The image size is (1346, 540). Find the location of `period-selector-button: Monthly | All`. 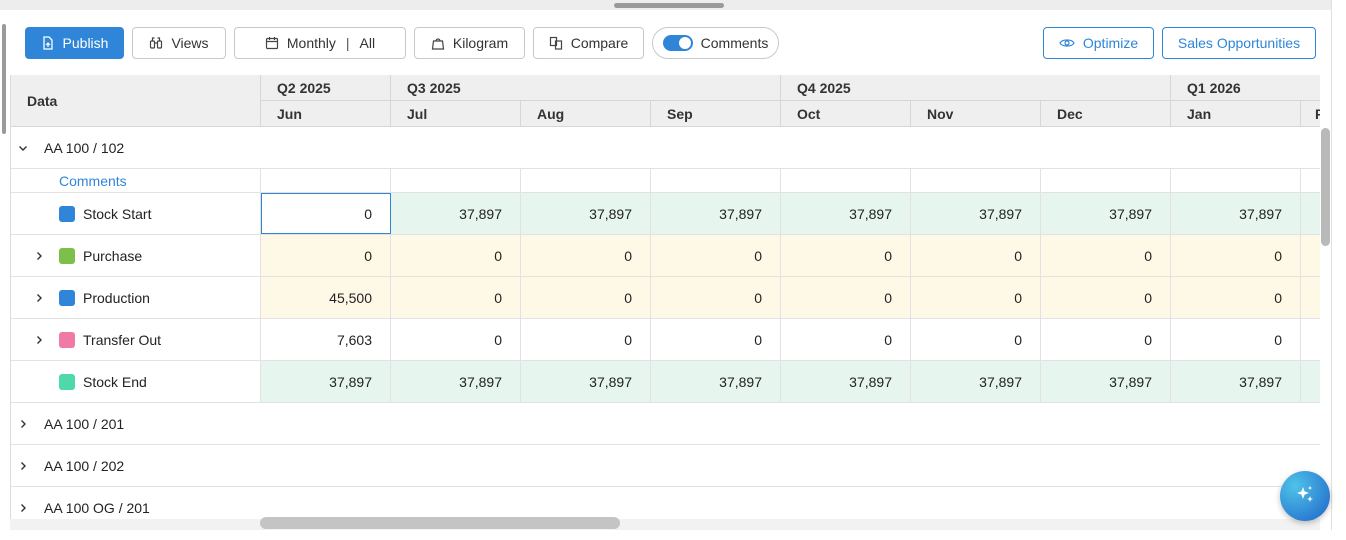

period-selector-button: Monthly | All is located at coordinates (320, 43).